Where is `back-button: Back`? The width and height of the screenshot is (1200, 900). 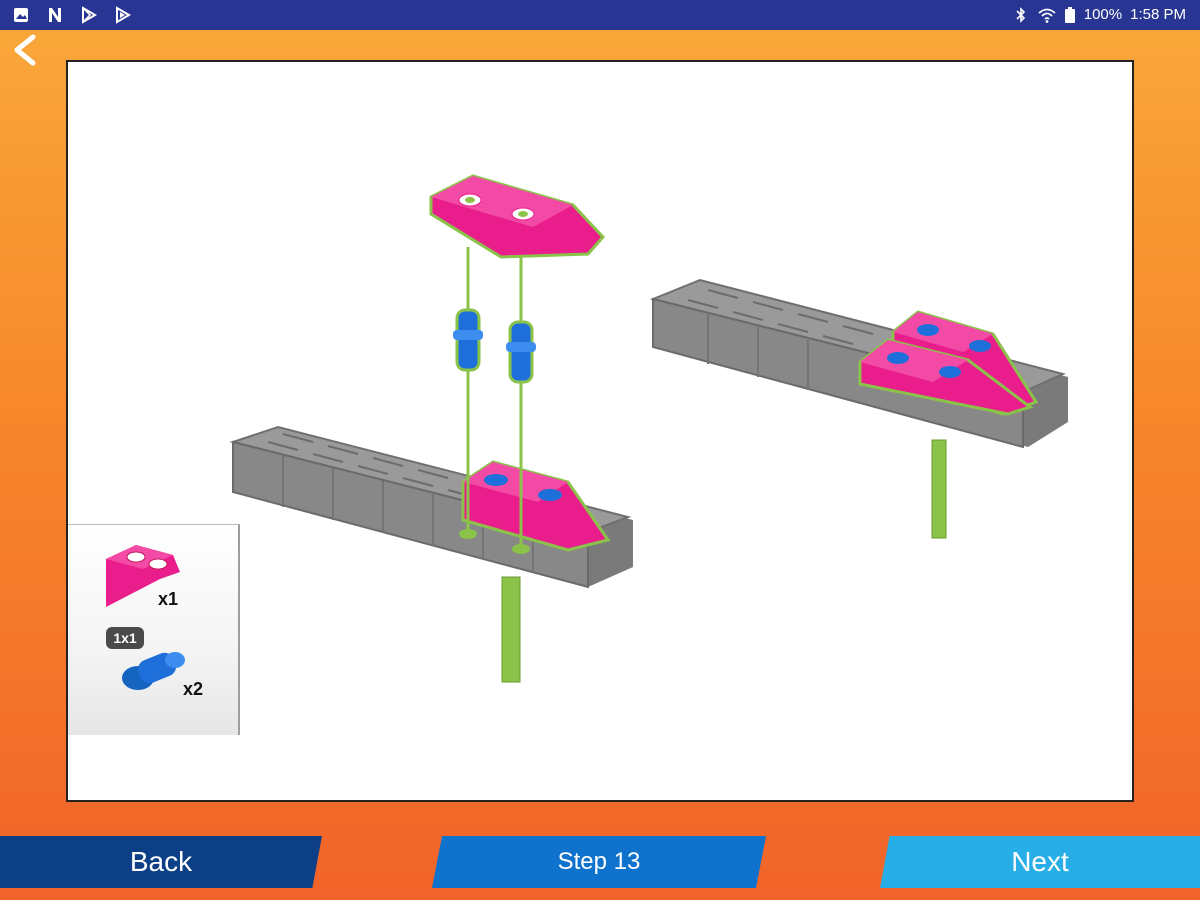 back-button: Back is located at coordinates (161, 862).